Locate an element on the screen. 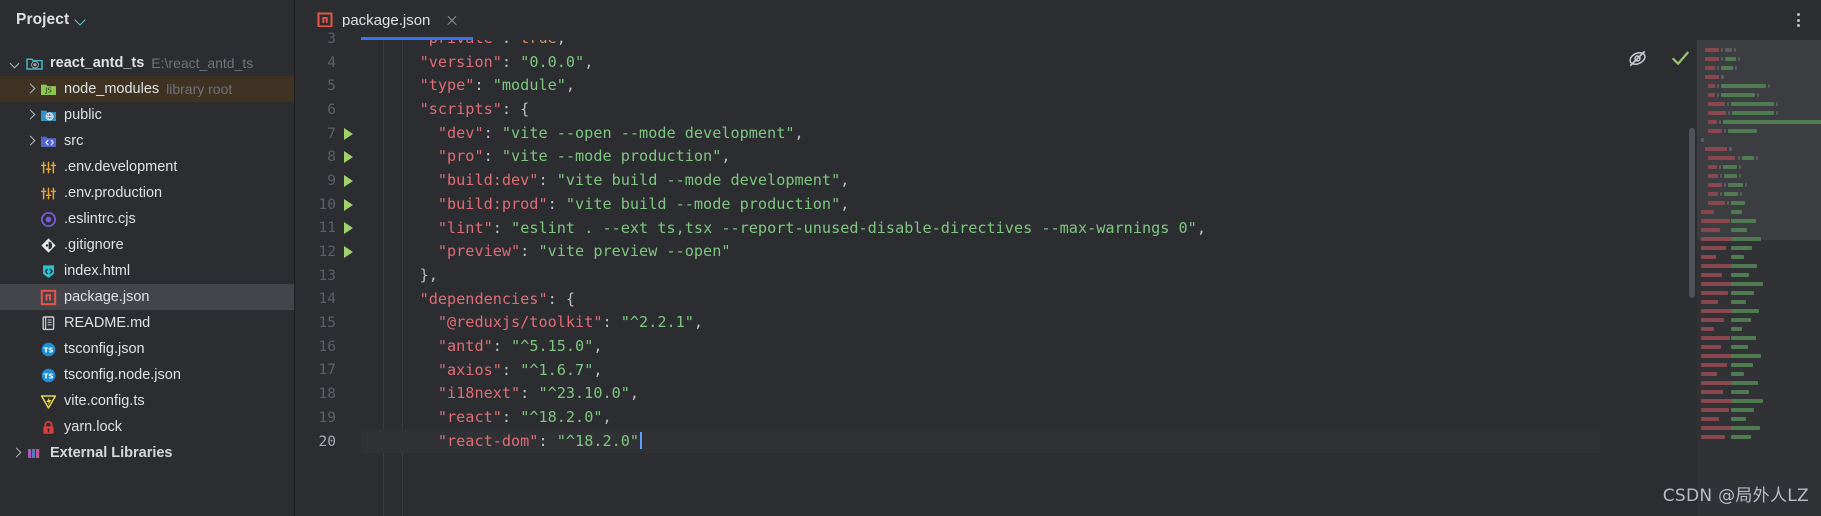  svg-text: TS is located at coordinates (48, 375).